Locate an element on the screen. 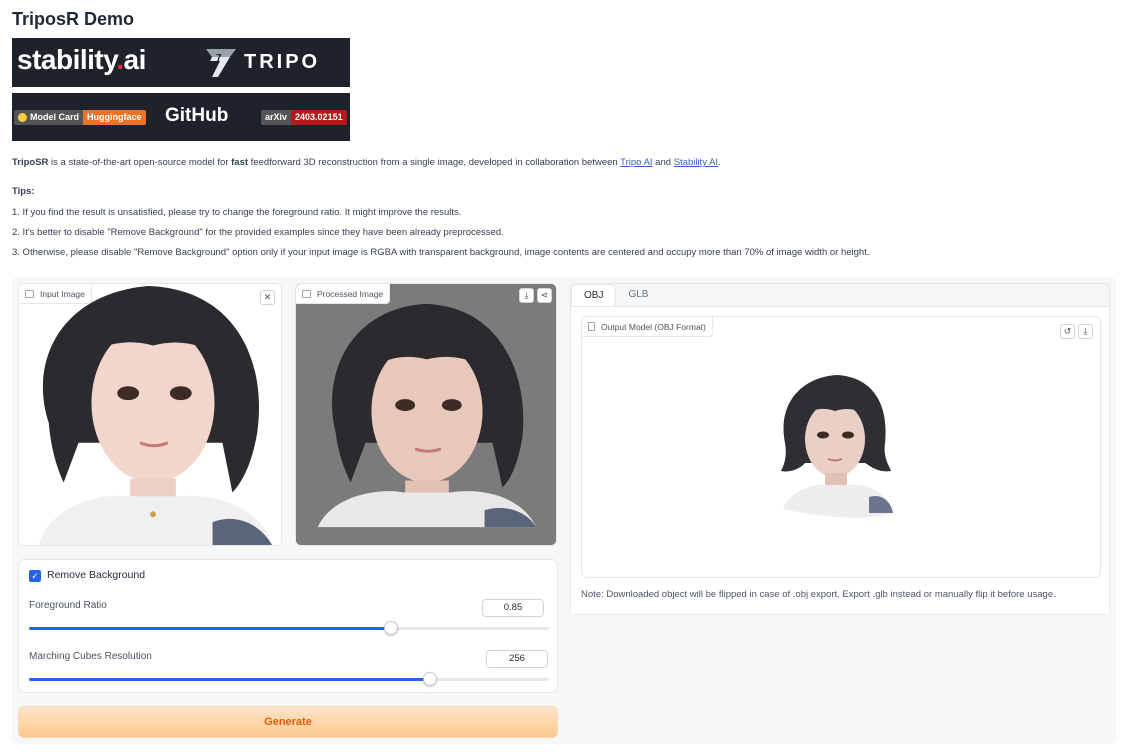  description-bold: fast is located at coordinates (240, 162).